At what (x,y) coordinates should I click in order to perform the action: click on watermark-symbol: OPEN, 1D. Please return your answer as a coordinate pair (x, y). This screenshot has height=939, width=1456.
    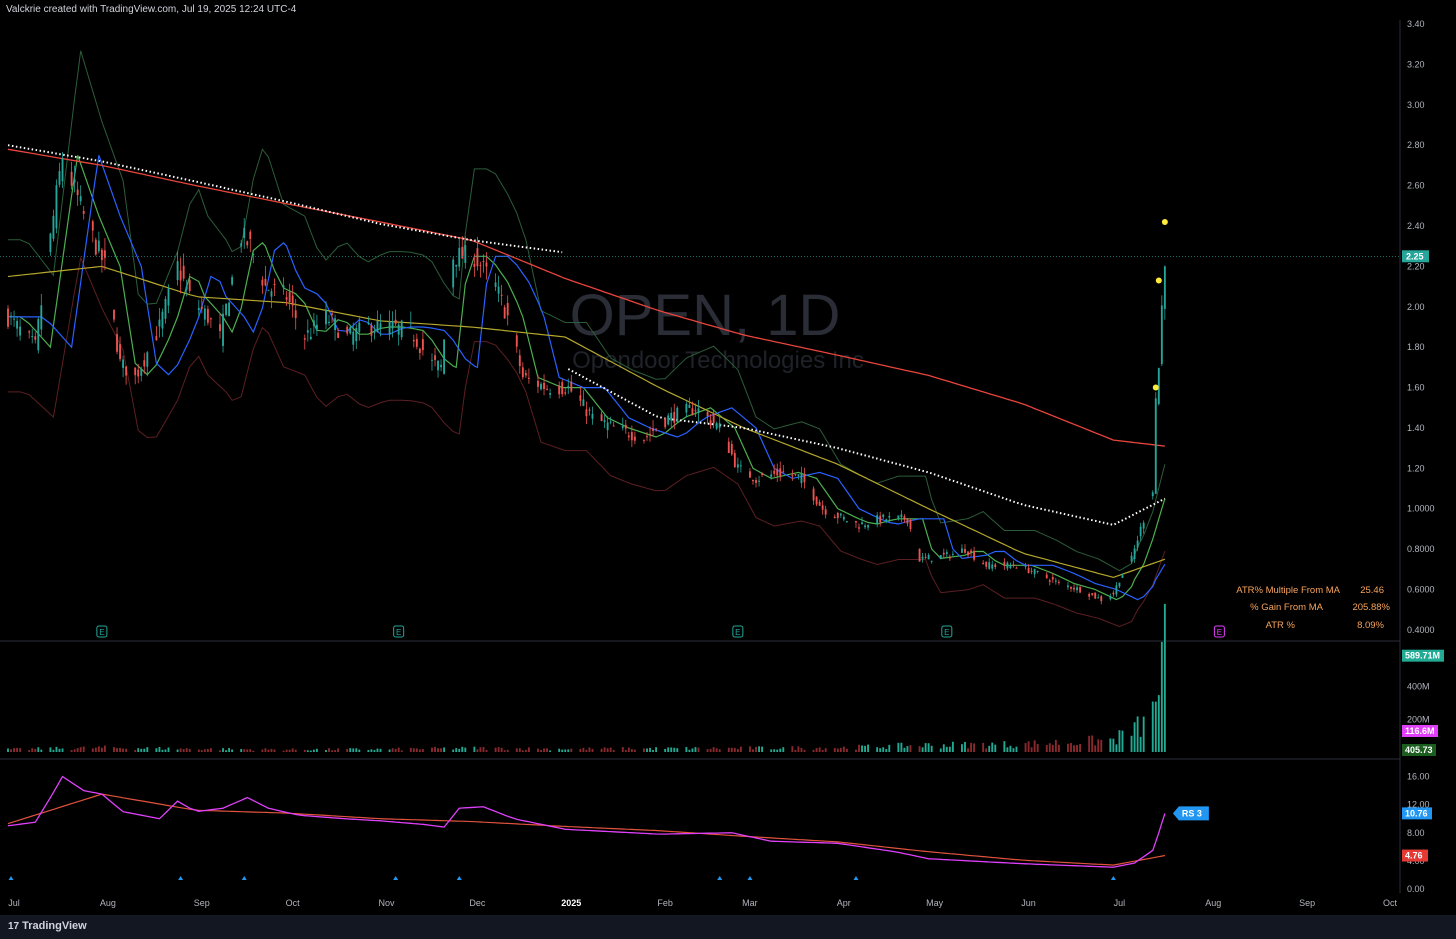
    Looking at the image, I should click on (705, 315).